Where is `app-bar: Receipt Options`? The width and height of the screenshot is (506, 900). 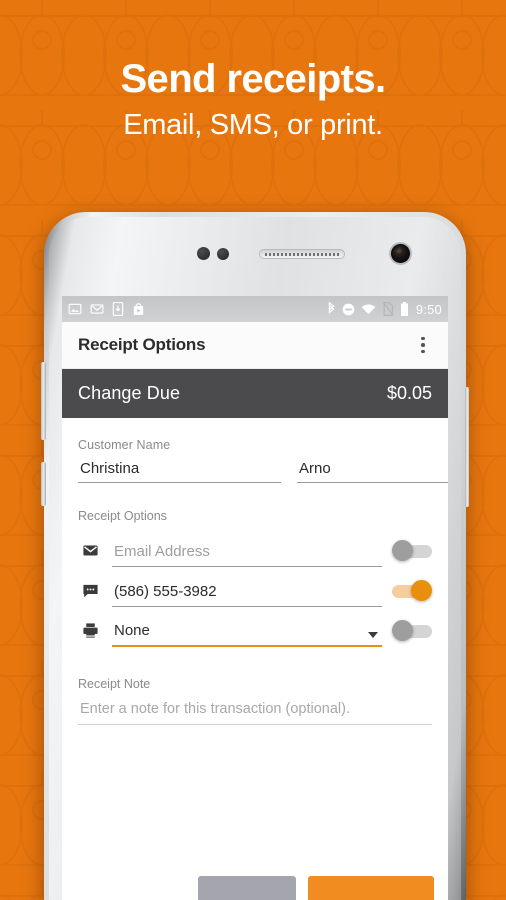 app-bar: Receipt Options is located at coordinates (255, 345).